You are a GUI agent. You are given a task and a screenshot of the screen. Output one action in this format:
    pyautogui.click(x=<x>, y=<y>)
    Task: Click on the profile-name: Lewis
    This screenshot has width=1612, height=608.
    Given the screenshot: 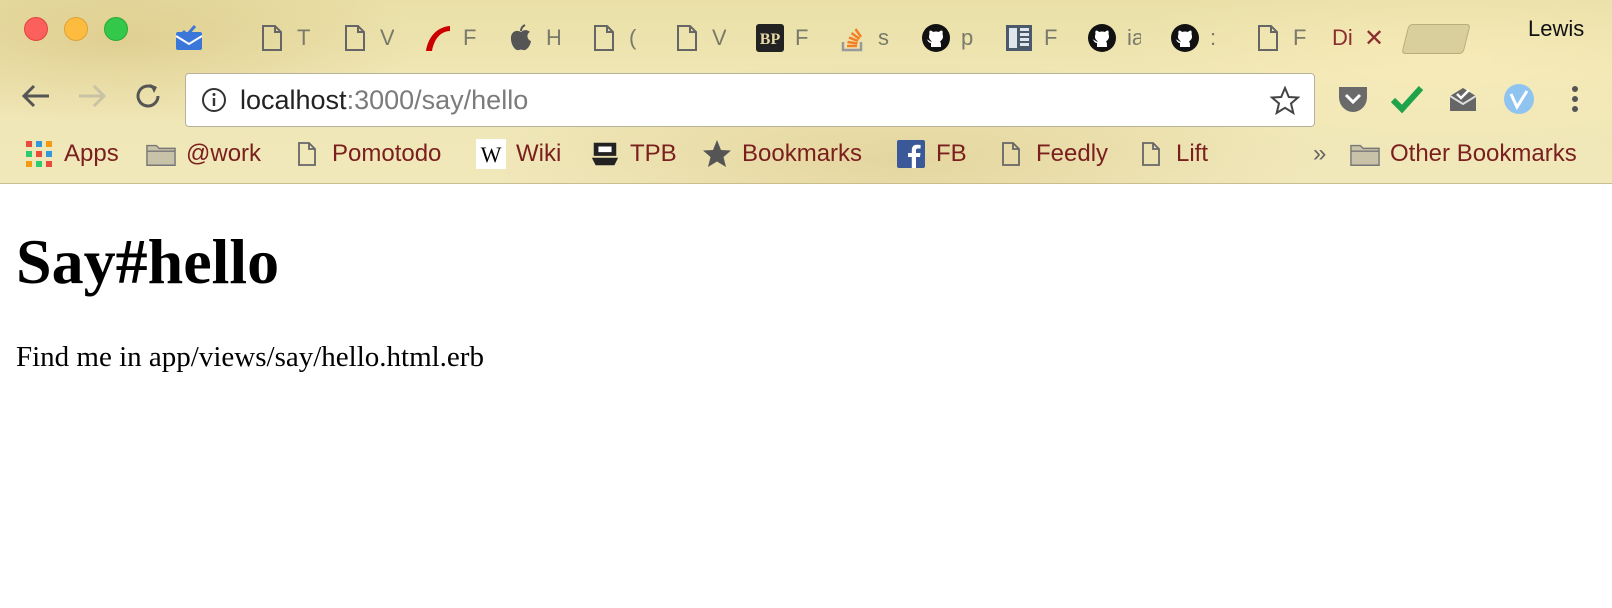 What is the action you would take?
    pyautogui.click(x=1556, y=29)
    